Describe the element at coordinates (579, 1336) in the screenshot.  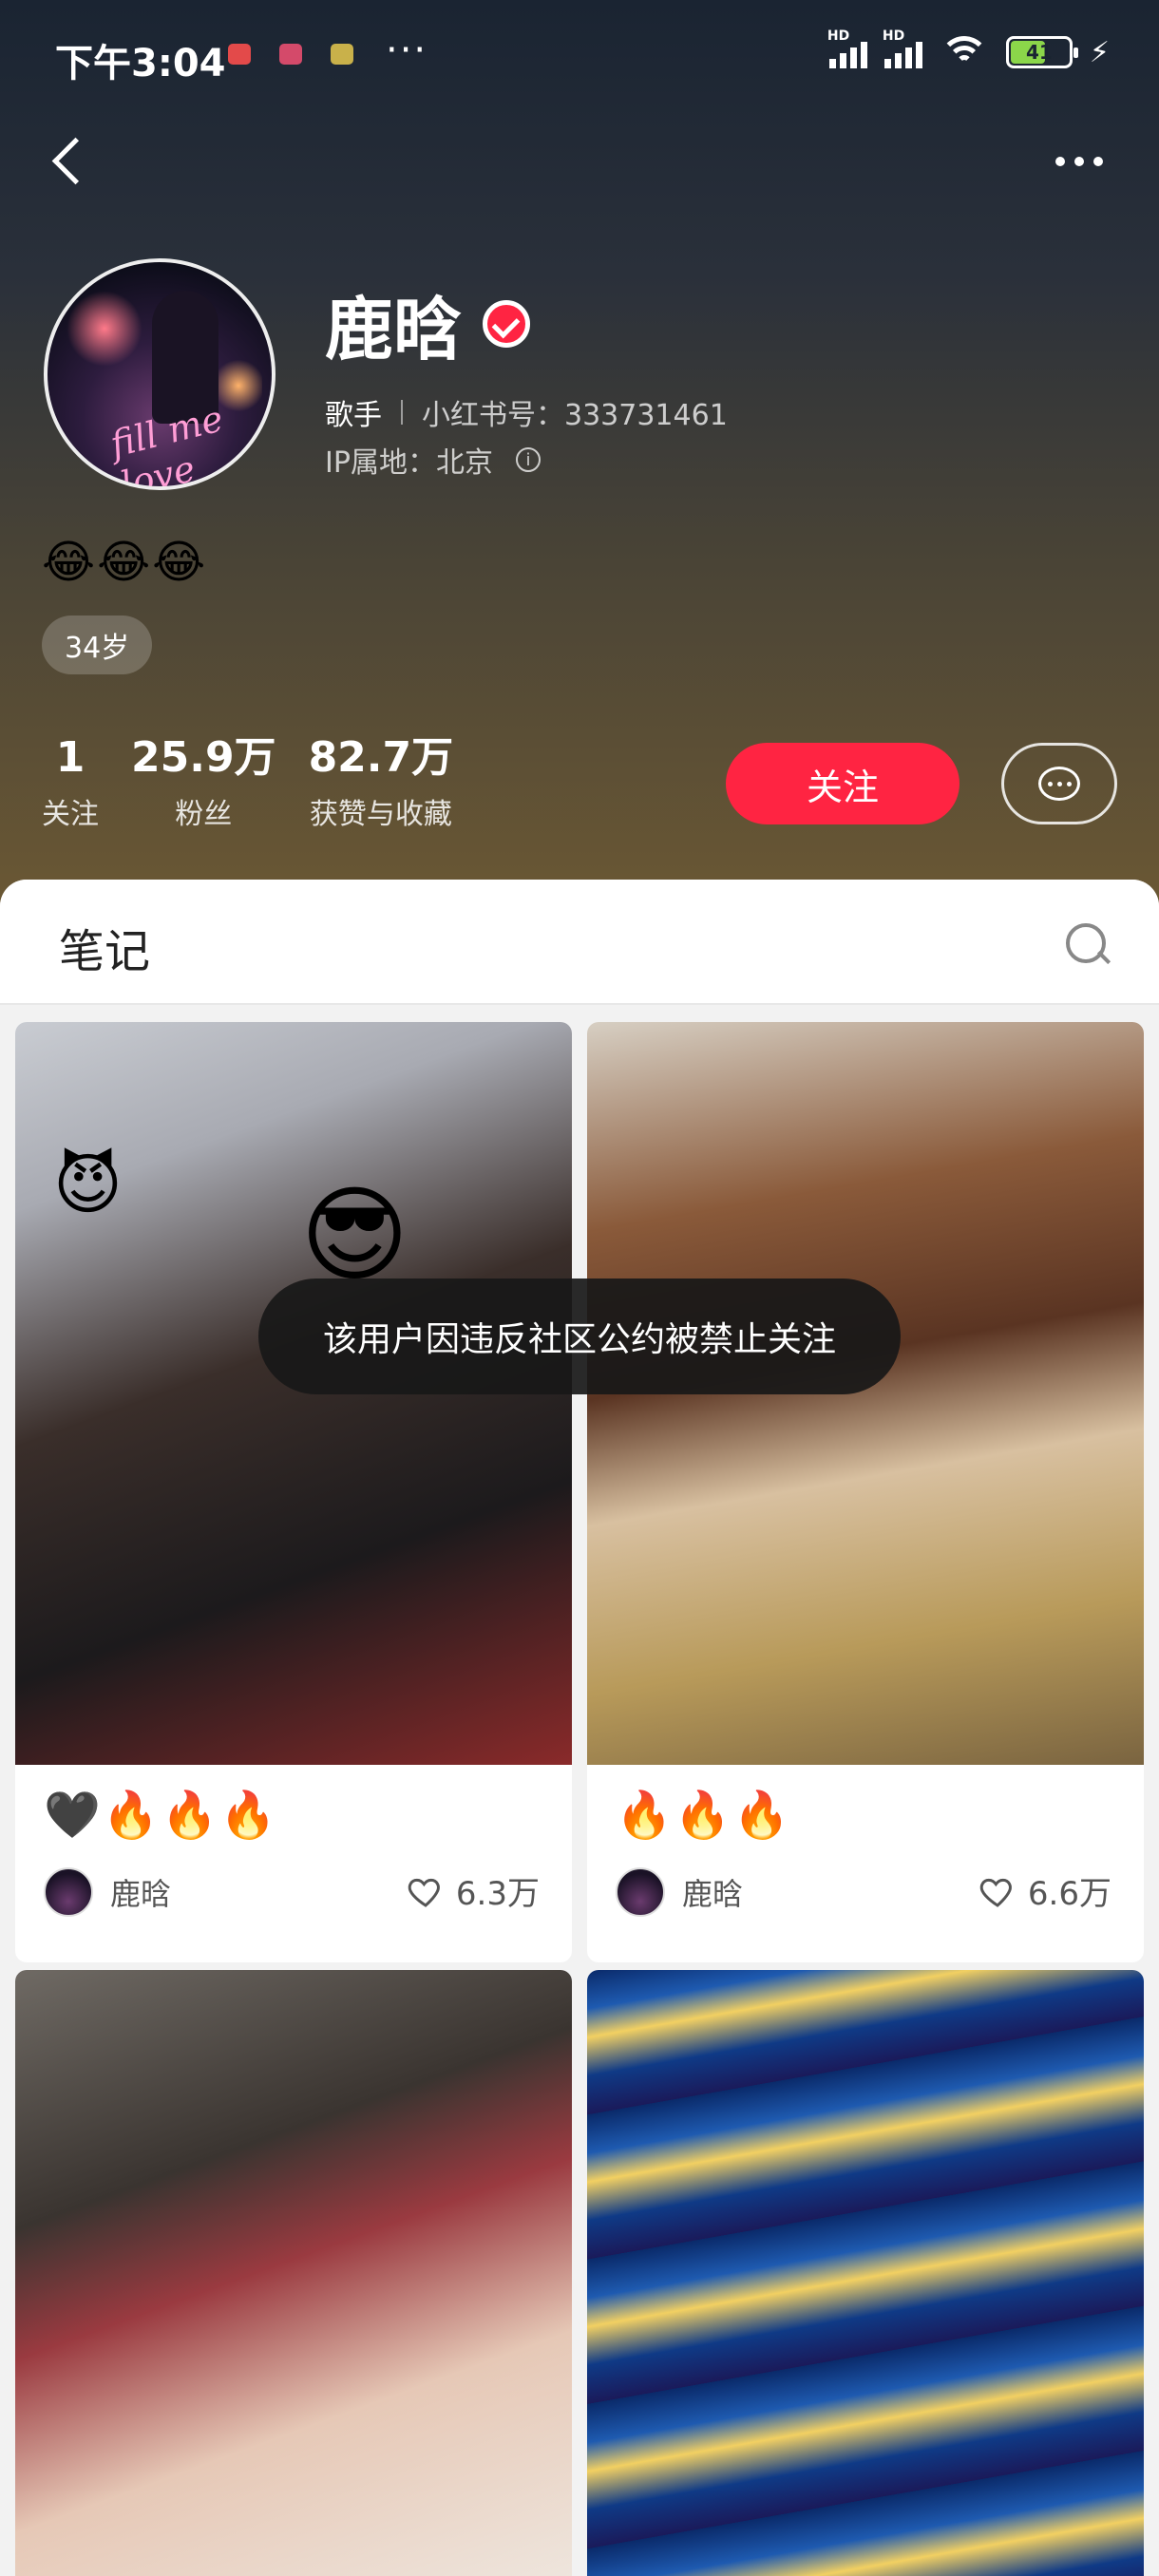
I see `toast-message: 该用户因违反社区公约被禁止关注` at that location.